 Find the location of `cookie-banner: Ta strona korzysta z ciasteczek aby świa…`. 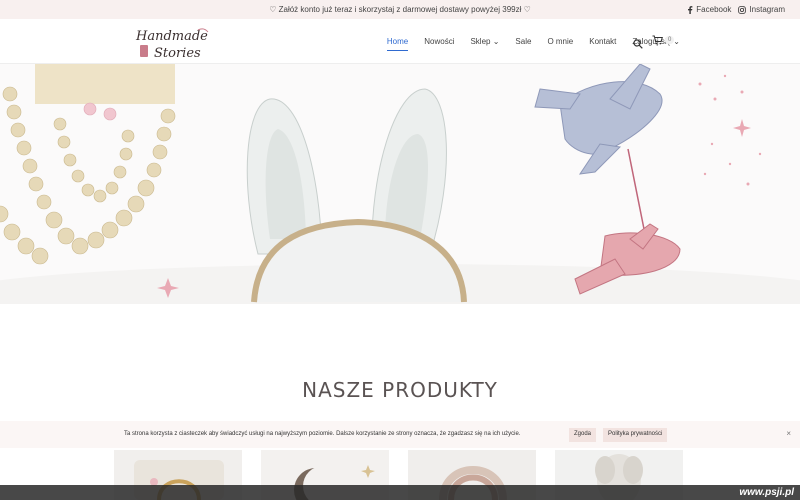

cookie-banner: Ta strona korzysta z ciasteczek aby świa… is located at coordinates (400, 434).